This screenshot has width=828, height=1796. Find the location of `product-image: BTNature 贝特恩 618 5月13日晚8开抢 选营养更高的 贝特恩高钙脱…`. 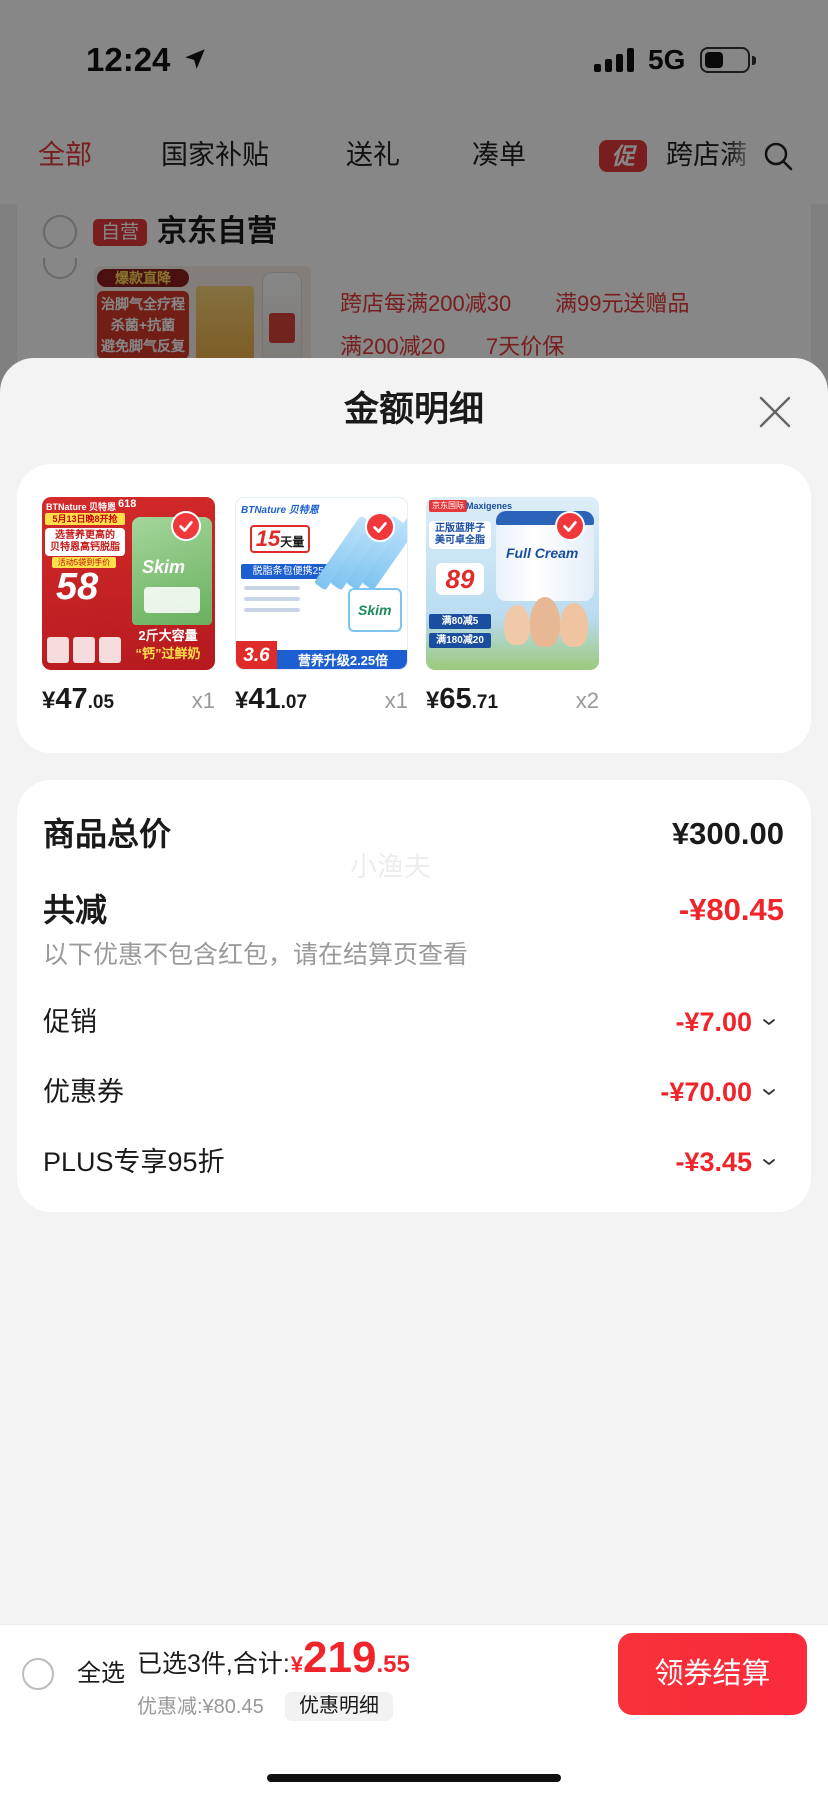

product-image: BTNature 贝特恩 618 5月13日晚8开抢 选营养更高的 贝特恩高钙脱… is located at coordinates (128, 583).